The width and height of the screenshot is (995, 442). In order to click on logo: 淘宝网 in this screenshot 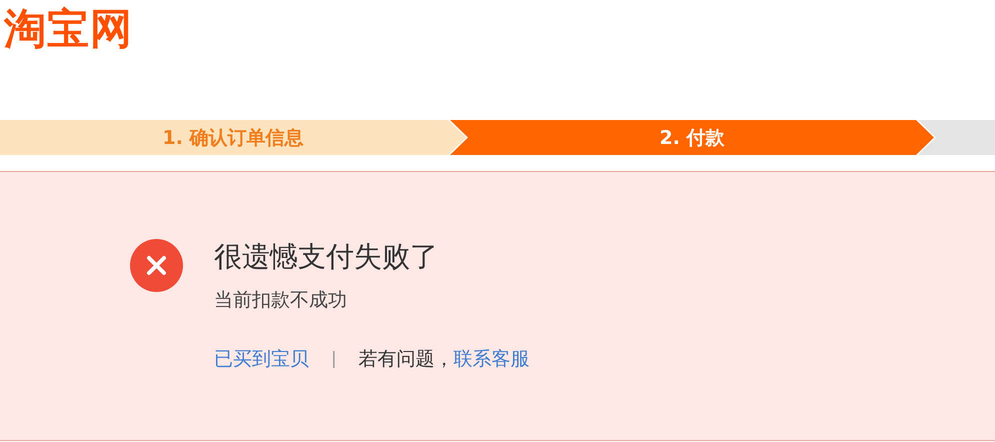, I will do `click(68, 29)`.